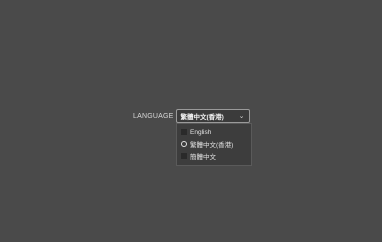 The width and height of the screenshot is (382, 242). I want to click on option-label: 簡體中文, so click(203, 157).